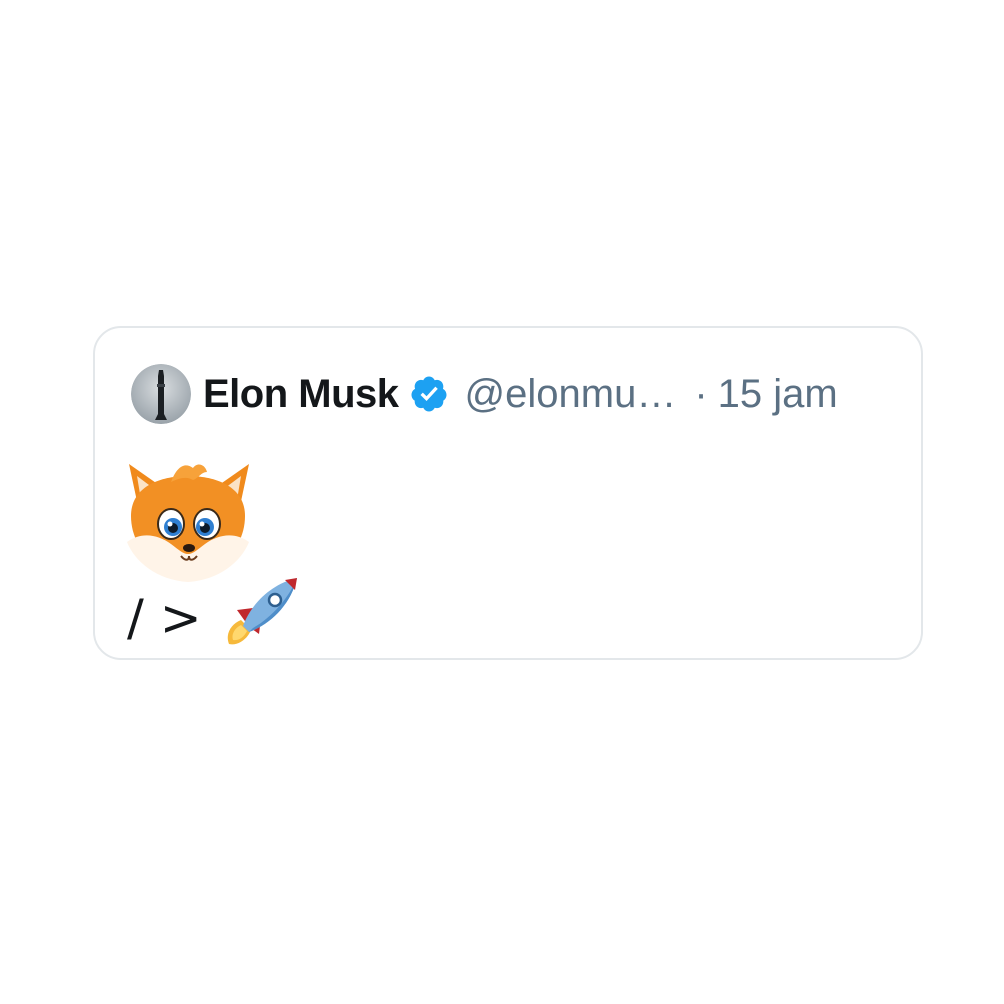 This screenshot has width=1004, height=1004. Describe the element at coordinates (188, 523) in the screenshot. I see `fox-face-icon` at that location.